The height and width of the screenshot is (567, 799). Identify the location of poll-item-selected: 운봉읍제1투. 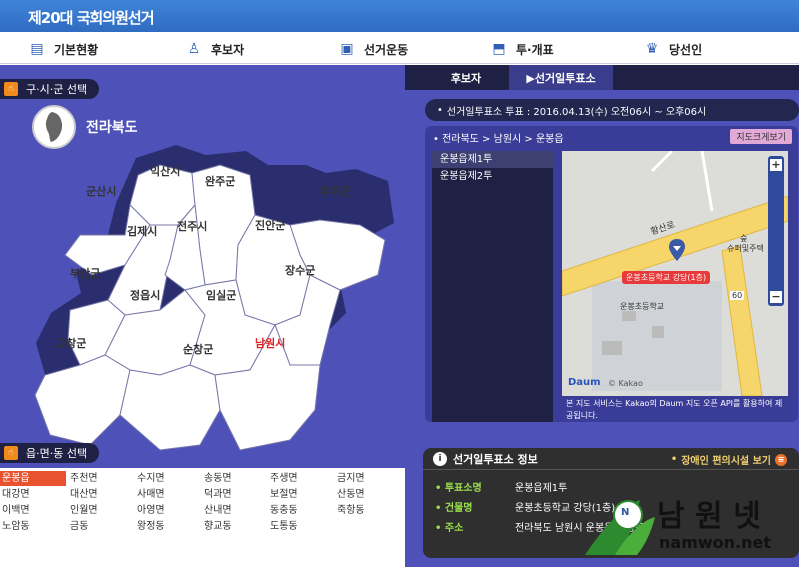
(492, 159).